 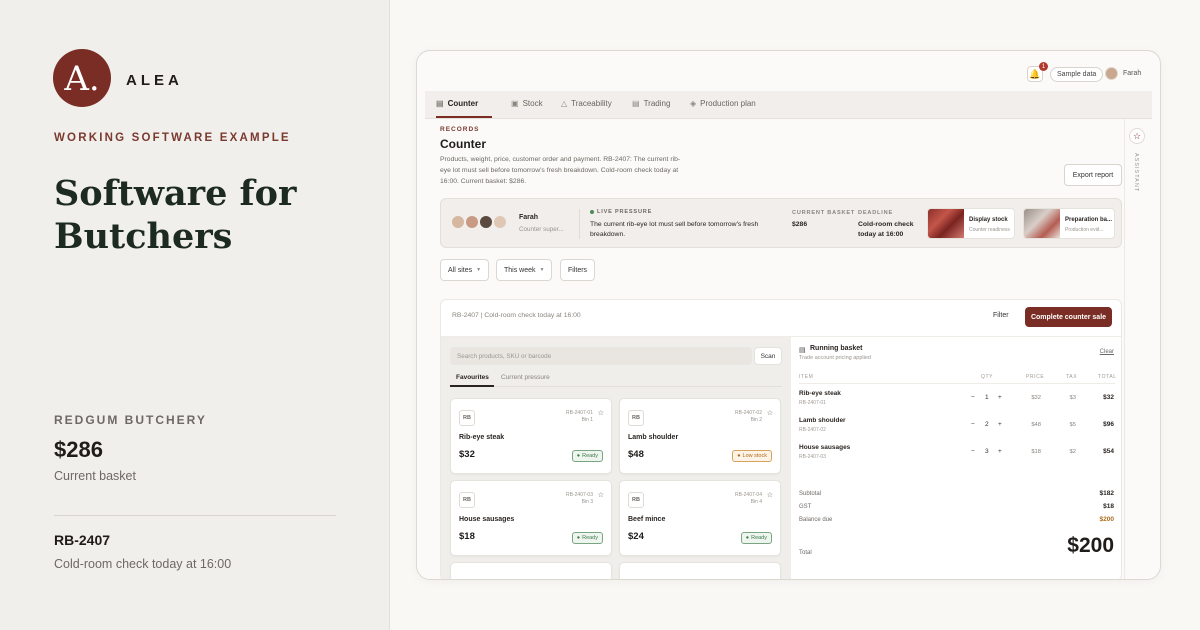 What do you see at coordinates (467, 536) in the screenshot?
I see `product-price: $18` at bounding box center [467, 536].